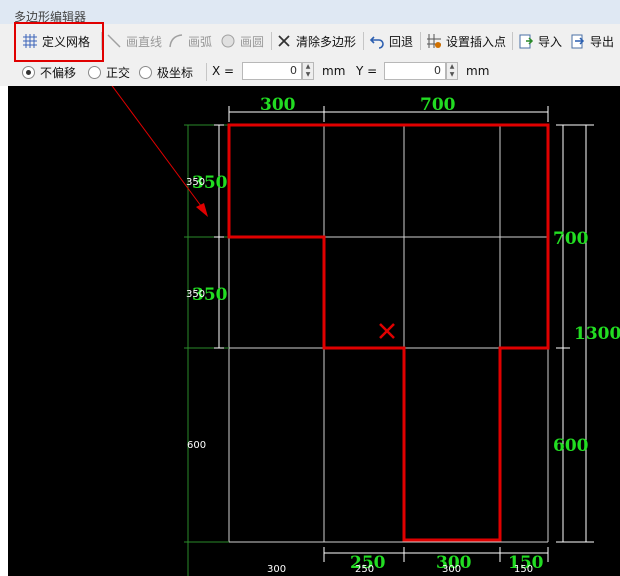  I want to click on dim-left-white-1: 350, so click(195, 182).